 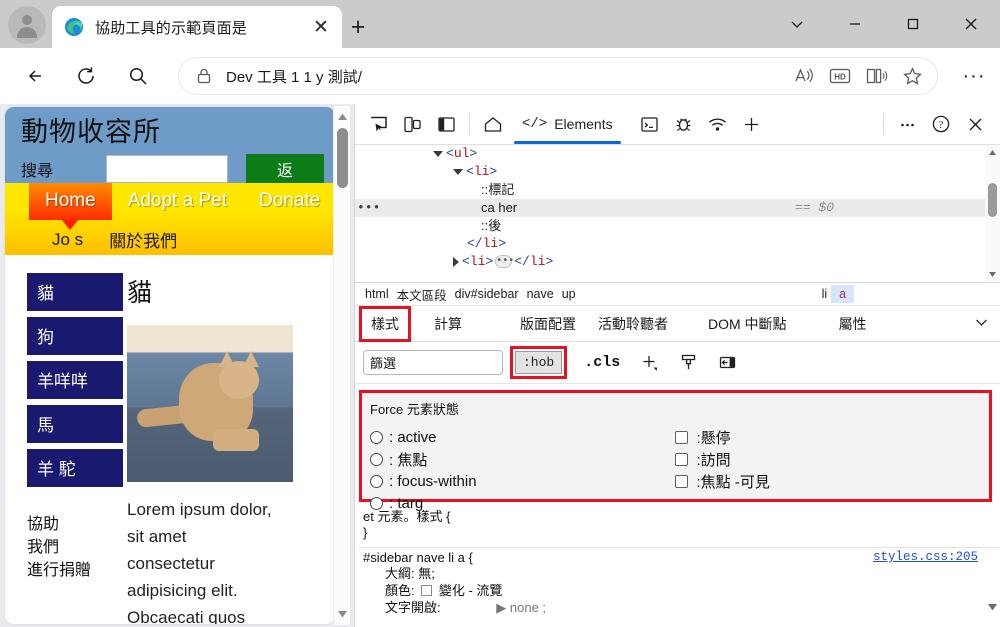 What do you see at coordinates (853, 324) in the screenshot?
I see `tab-properties: 屬性` at bounding box center [853, 324].